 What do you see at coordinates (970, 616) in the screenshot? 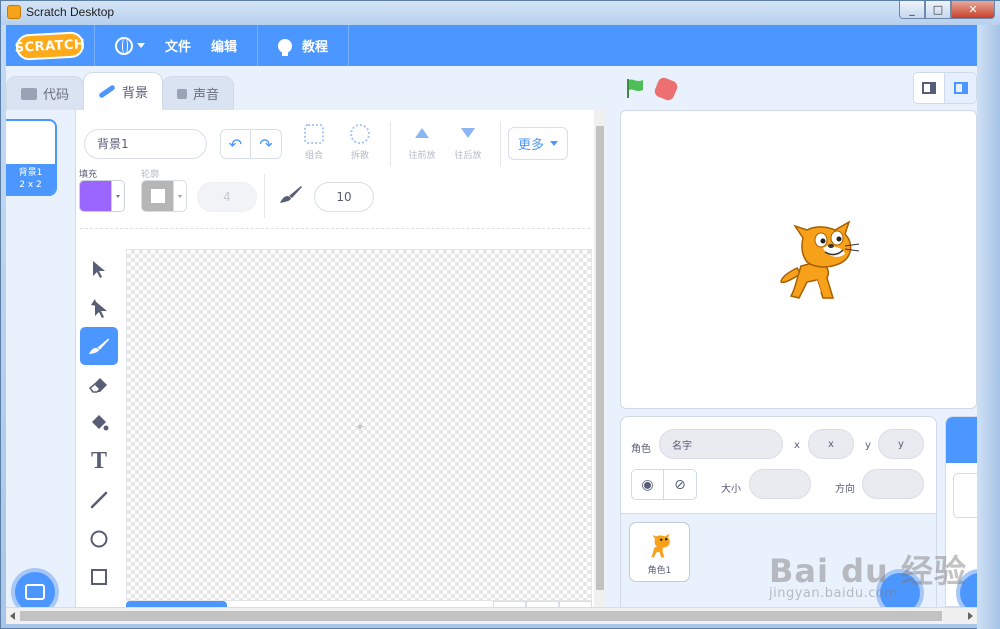
I see `scroll-right-arrow-icon` at bounding box center [970, 616].